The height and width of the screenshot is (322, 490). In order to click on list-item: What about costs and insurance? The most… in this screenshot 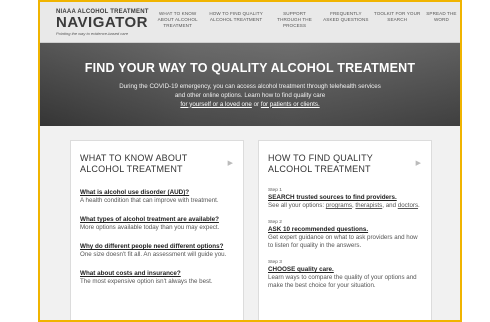, I will do `click(157, 278)`.